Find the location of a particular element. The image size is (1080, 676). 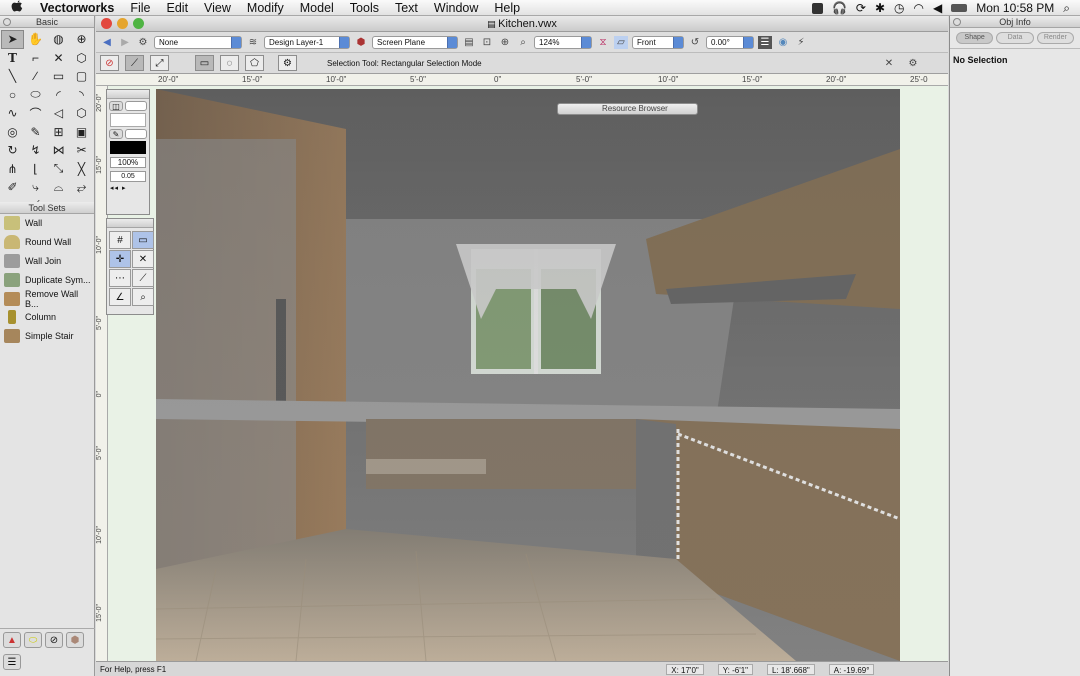

disable-interactive-scaling-icon: ⊘ is located at coordinates (109, 63).